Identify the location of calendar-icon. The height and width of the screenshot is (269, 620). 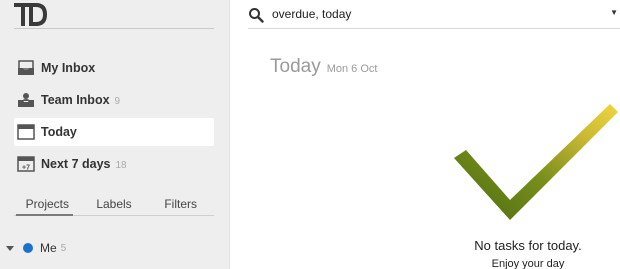
(26, 132).